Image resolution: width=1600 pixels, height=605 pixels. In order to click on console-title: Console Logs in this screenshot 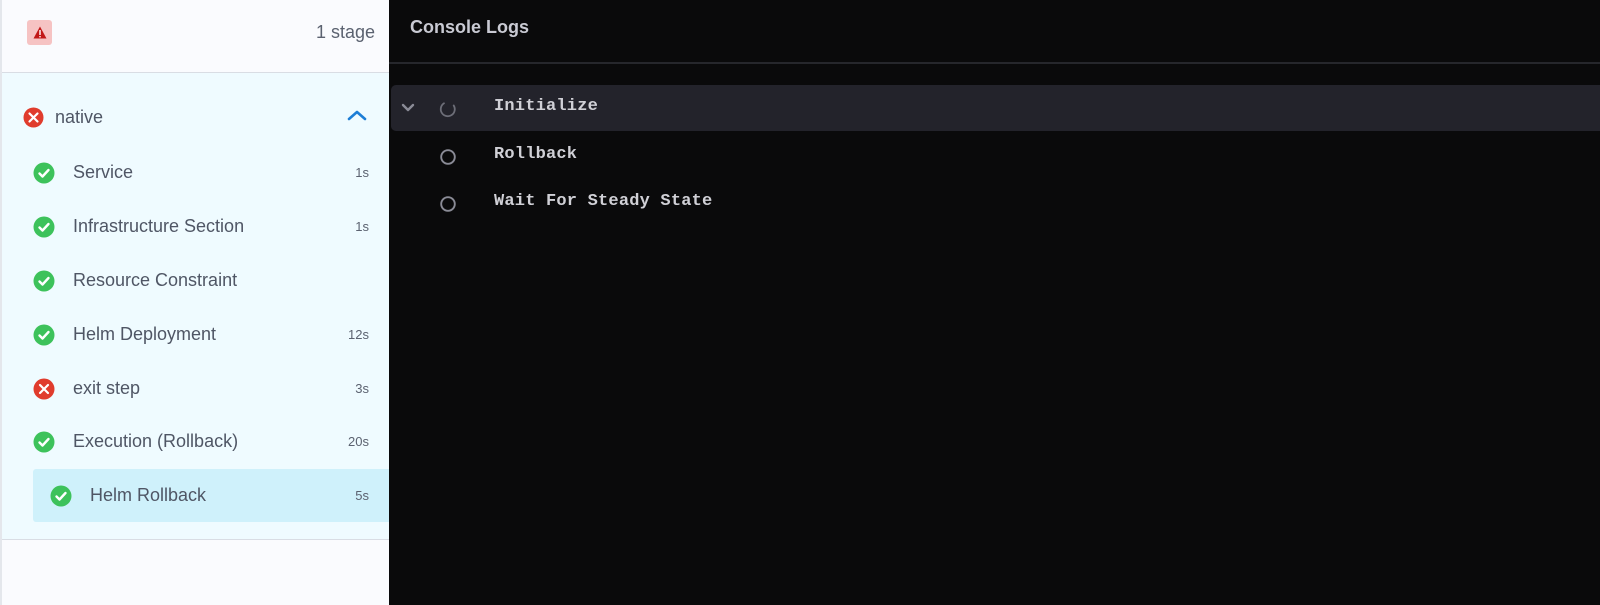, I will do `click(470, 27)`.